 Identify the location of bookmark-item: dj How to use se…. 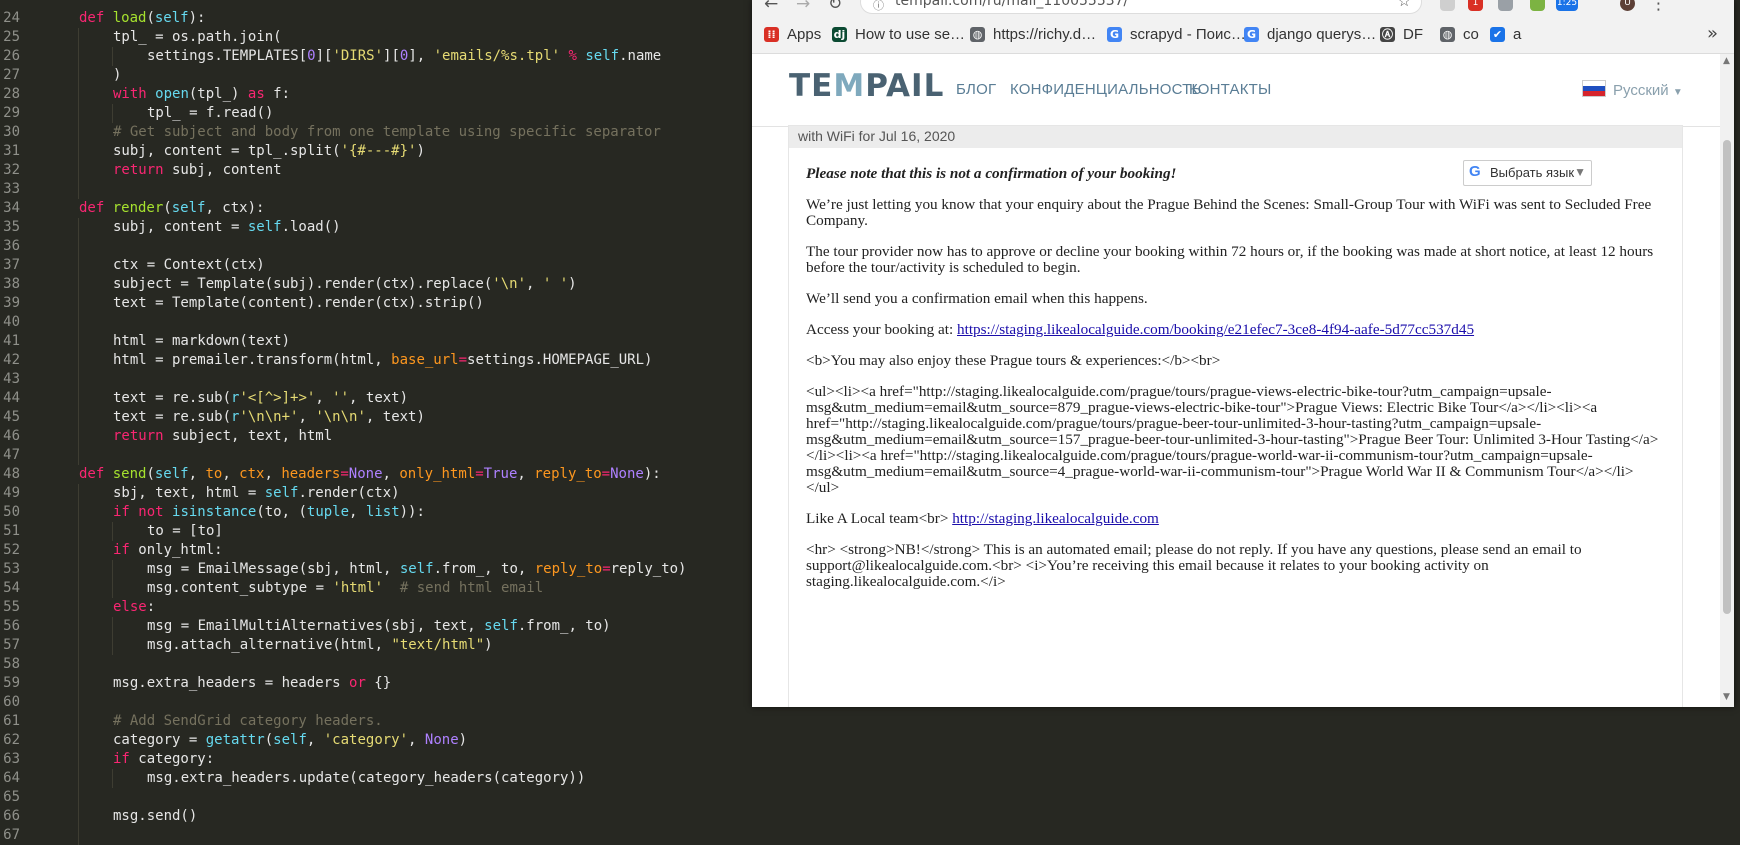
(898, 34).